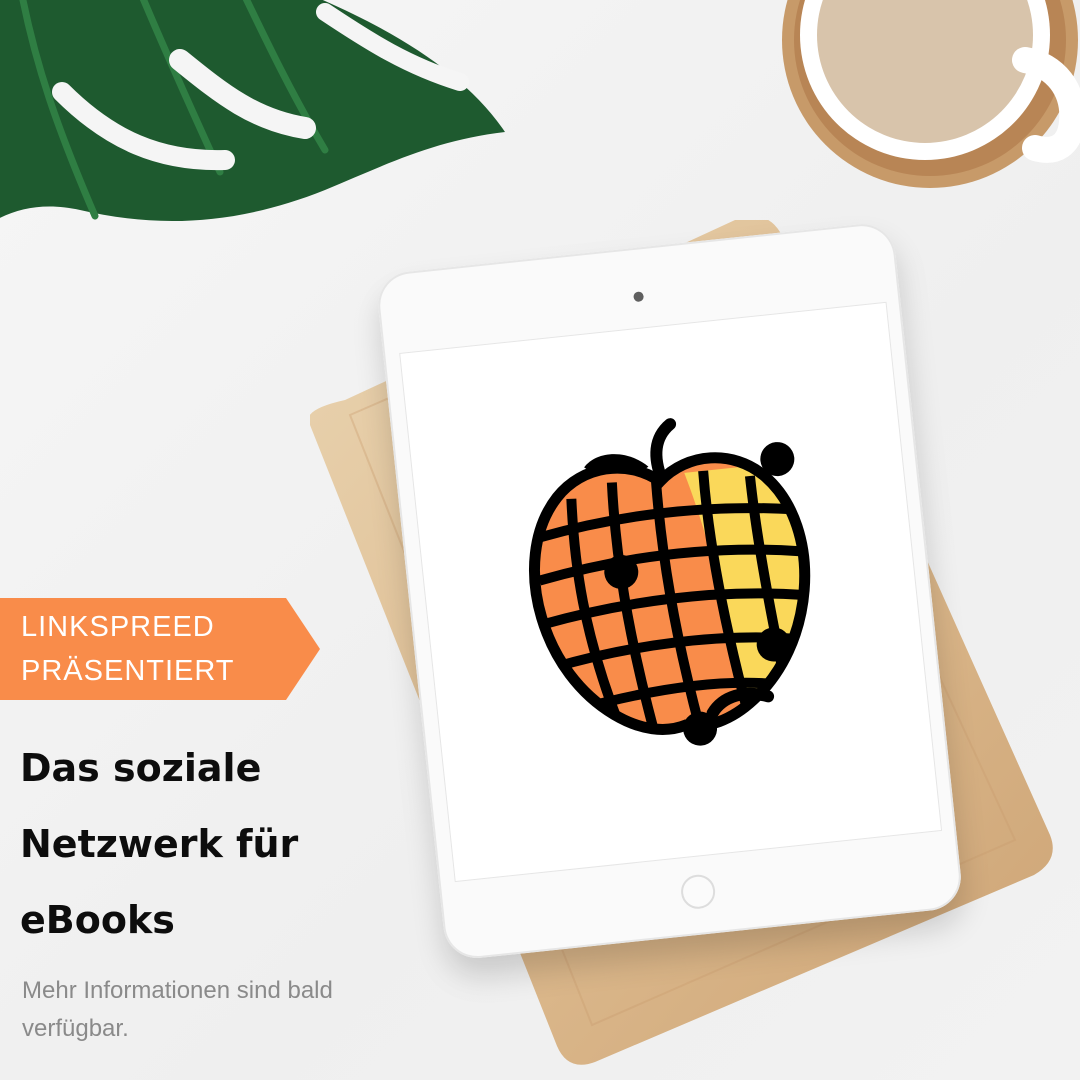 Image resolution: width=1080 pixels, height=1080 pixels. Describe the element at coordinates (141, 768) in the screenshot. I see `headline-line-1: Das soziale` at that location.